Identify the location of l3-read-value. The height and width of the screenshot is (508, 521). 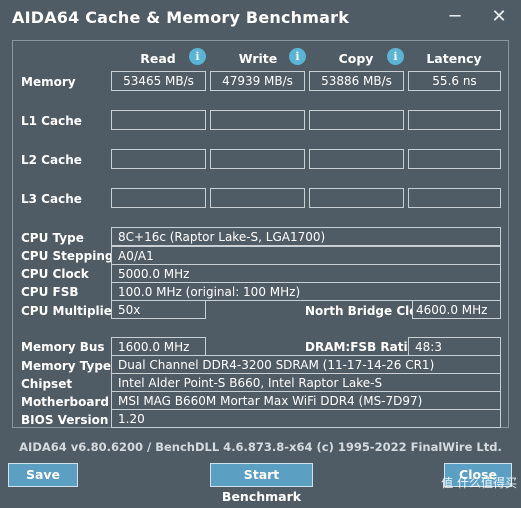
(158, 198).